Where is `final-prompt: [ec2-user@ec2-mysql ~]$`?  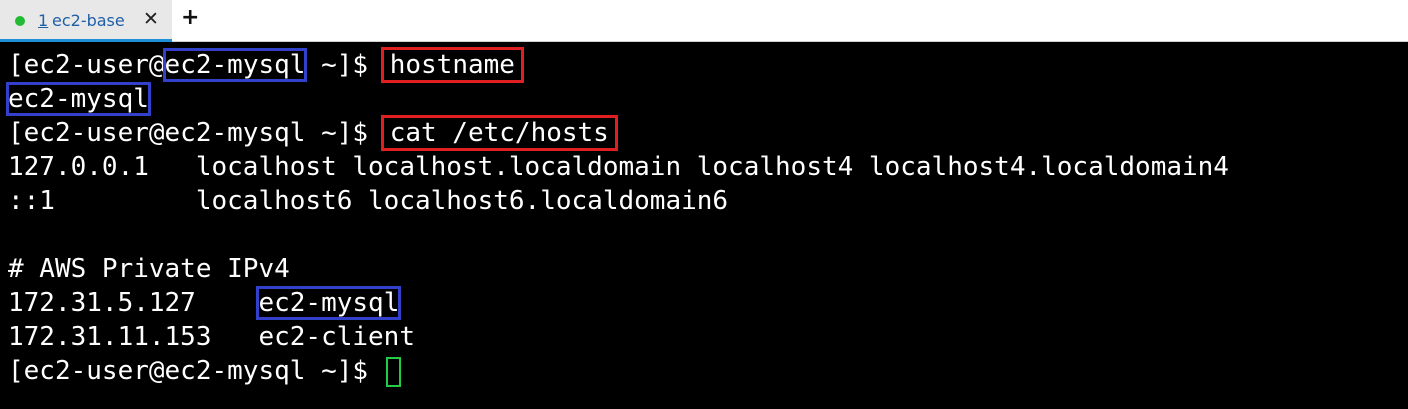
final-prompt: [ec2-user@ec2-mysql ~]$ is located at coordinates (196, 371).